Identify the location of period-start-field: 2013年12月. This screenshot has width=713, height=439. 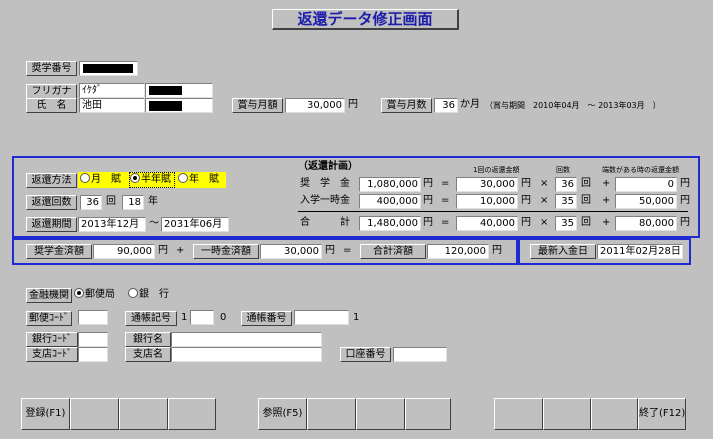
(112, 224).